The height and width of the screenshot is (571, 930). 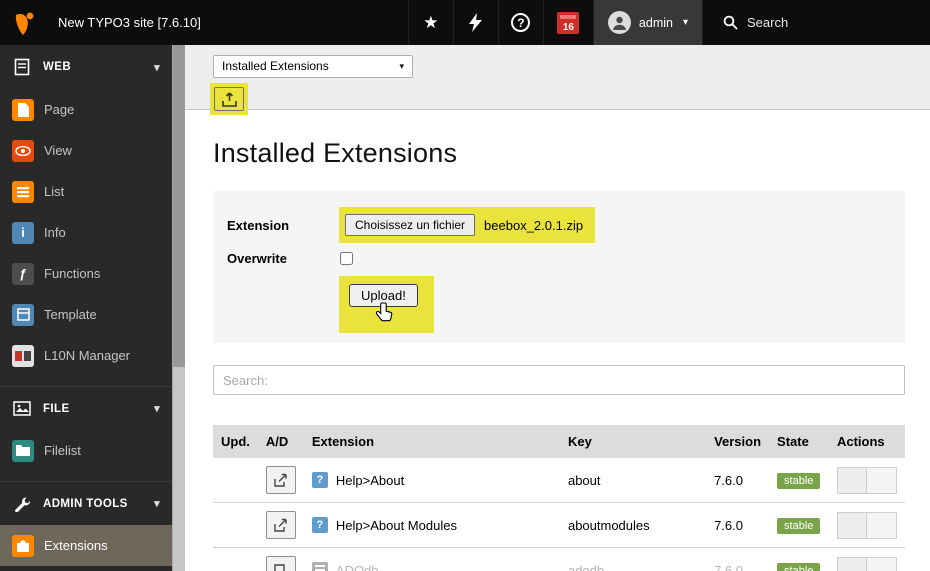 What do you see at coordinates (799, 566) in the screenshot?
I see `state-badge: stable` at bounding box center [799, 566].